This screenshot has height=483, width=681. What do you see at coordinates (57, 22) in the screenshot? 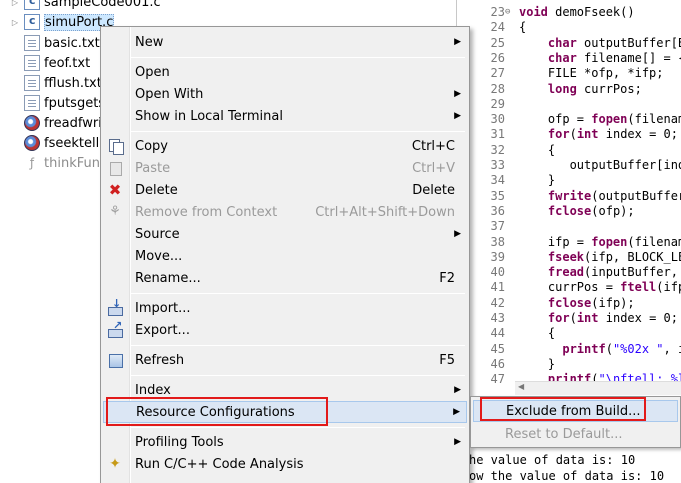
I see `tree-item: ▷simuPort.c` at bounding box center [57, 22].